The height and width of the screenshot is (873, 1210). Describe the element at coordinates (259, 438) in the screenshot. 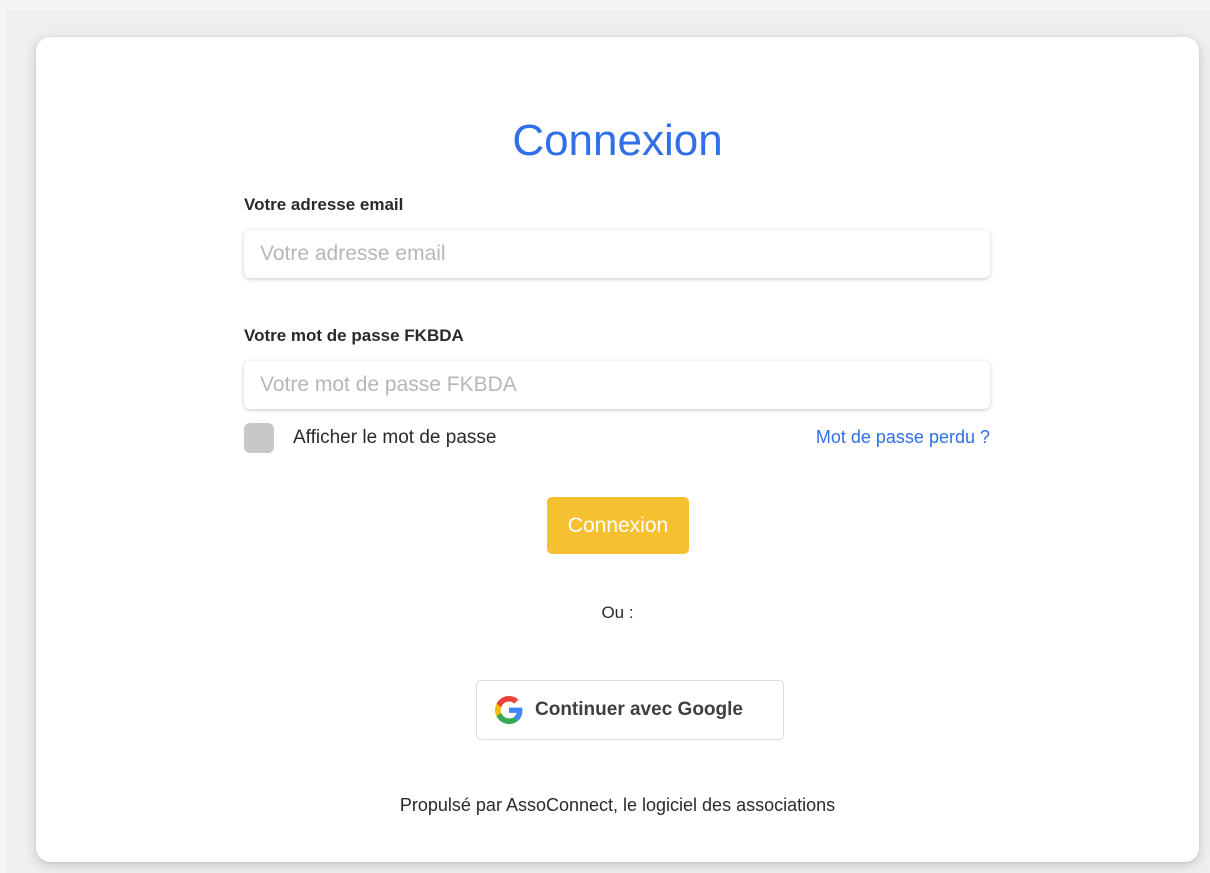

I see `show-password-checkbox` at that location.